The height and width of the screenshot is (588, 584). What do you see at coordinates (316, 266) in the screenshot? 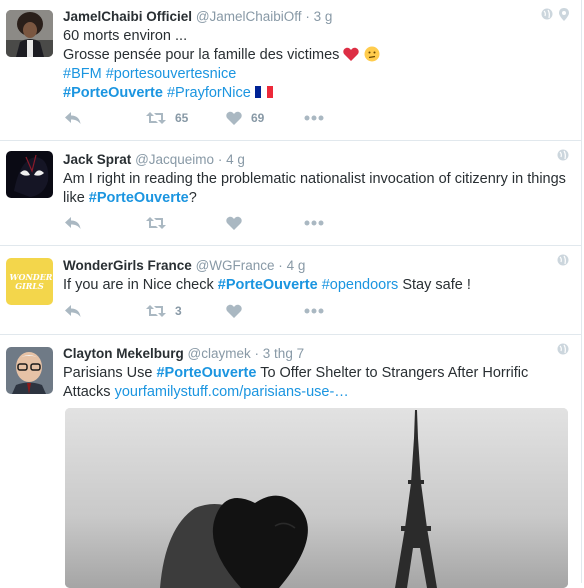
I see `tweet-header: WonderGirls France @WGFrance · 4 g` at bounding box center [316, 266].